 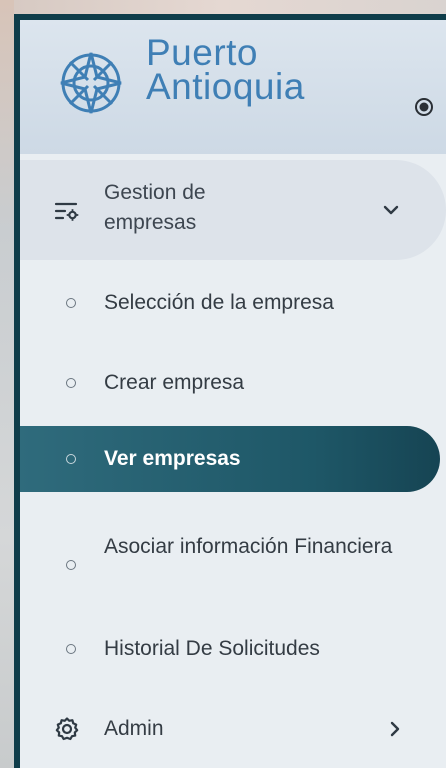 What do you see at coordinates (202, 52) in the screenshot?
I see `brand-line-1: Puerto` at bounding box center [202, 52].